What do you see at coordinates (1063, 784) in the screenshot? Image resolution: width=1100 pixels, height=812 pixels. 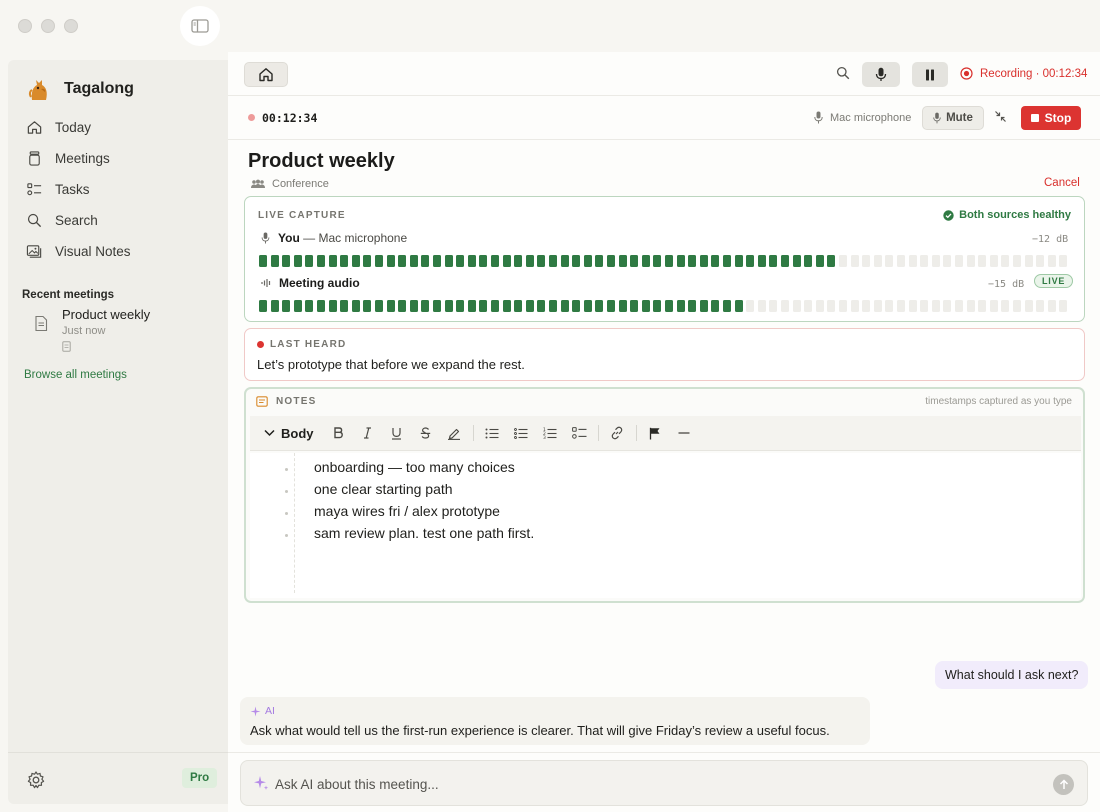 I see `send-button` at bounding box center [1063, 784].